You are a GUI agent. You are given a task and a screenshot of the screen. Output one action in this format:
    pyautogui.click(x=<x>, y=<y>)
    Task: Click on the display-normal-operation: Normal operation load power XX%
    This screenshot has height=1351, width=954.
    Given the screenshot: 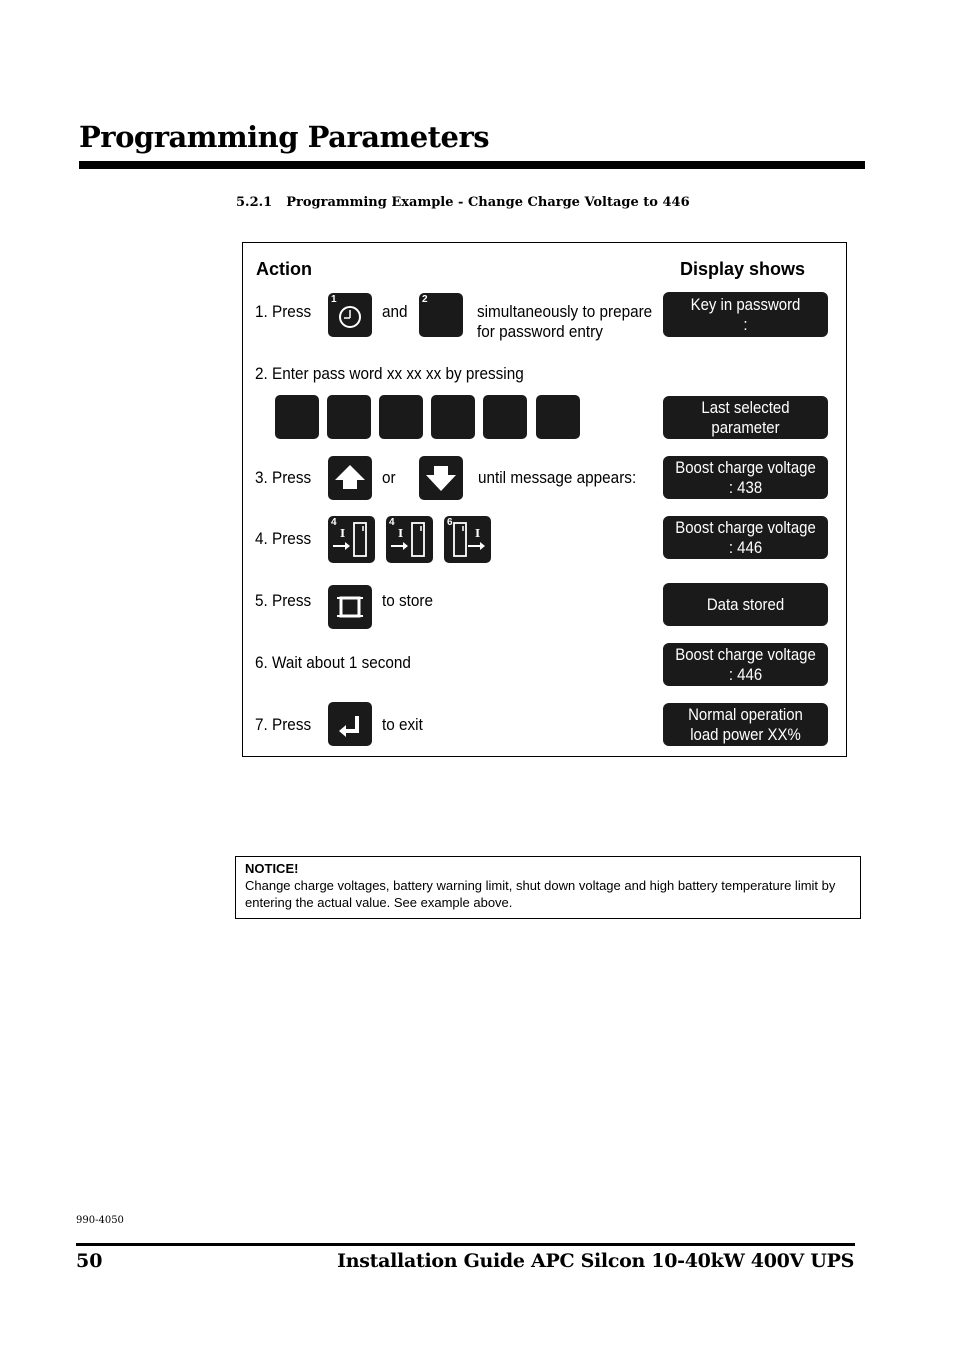 What is the action you would take?
    pyautogui.click(x=745, y=724)
    